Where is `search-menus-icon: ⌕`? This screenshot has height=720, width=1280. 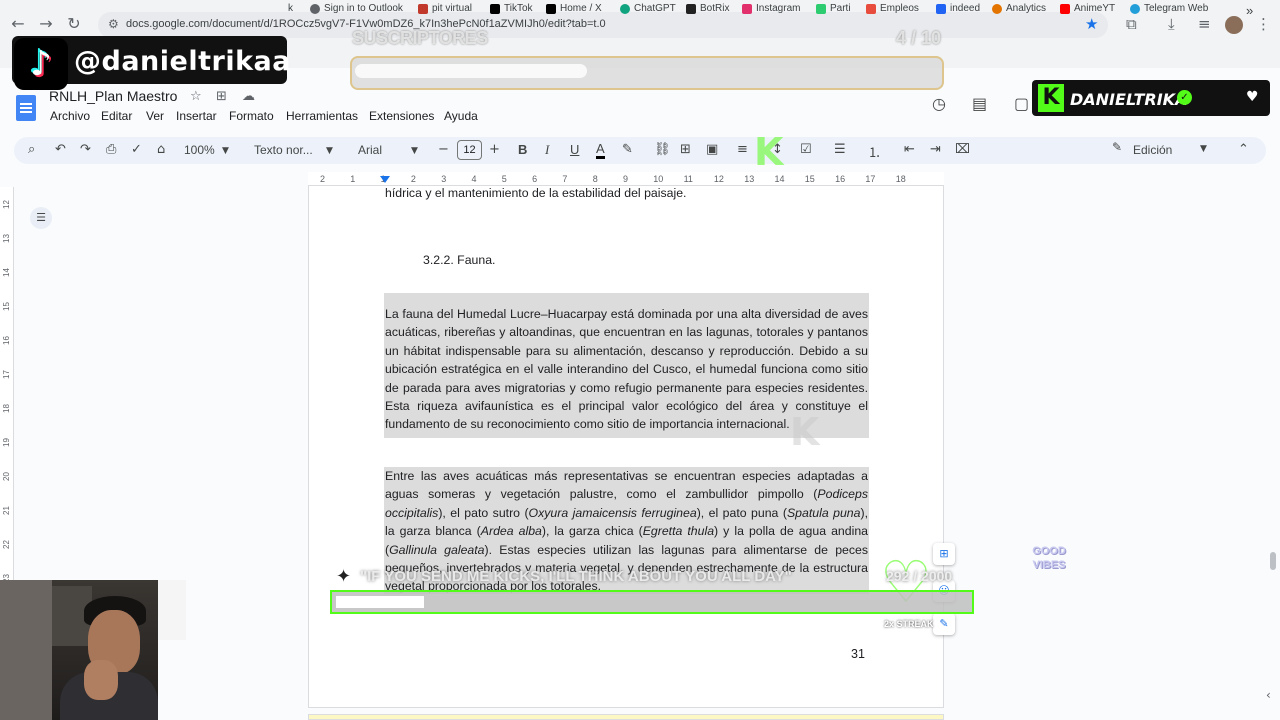 search-menus-icon: ⌕ is located at coordinates (31, 149).